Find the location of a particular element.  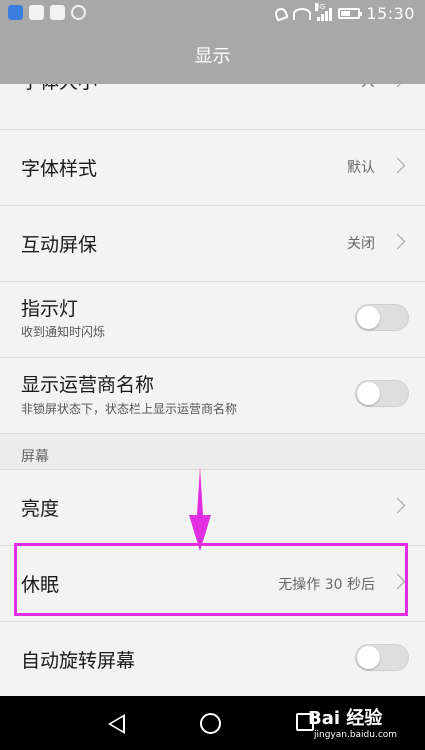

setting-label: 字体样式 is located at coordinates (59, 169).